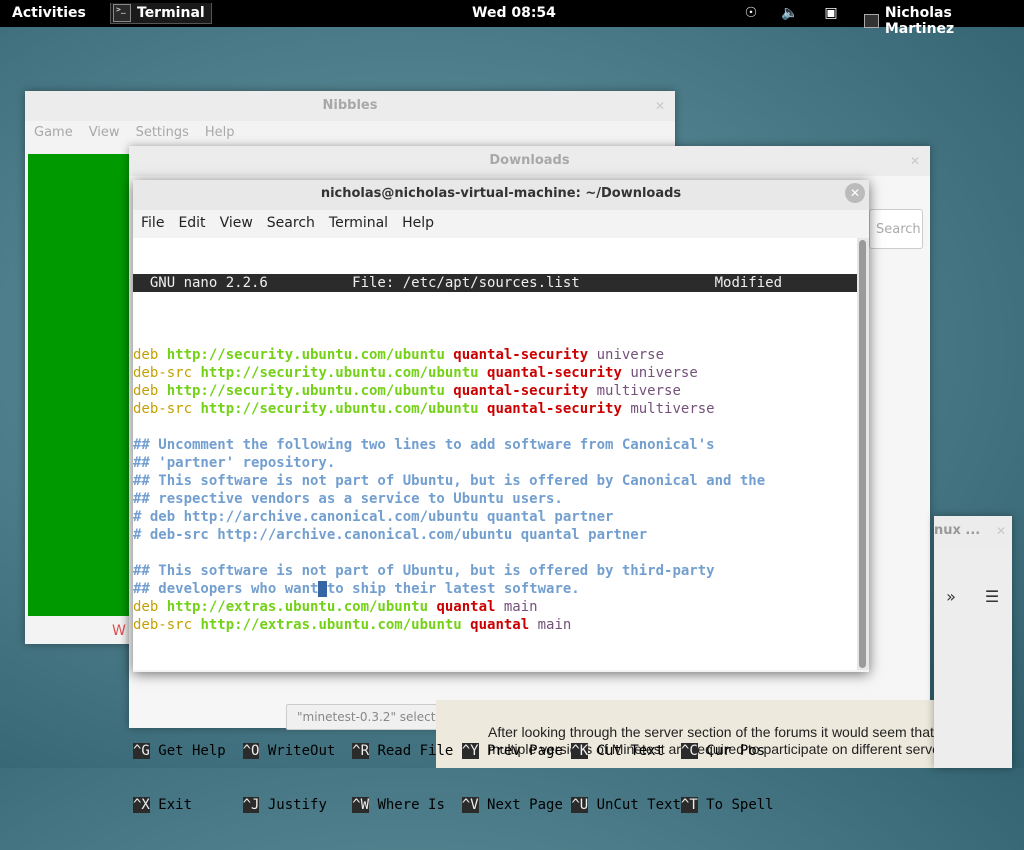 The height and width of the screenshot is (850, 1024). I want to click on user-status-icon, so click(871, 21).